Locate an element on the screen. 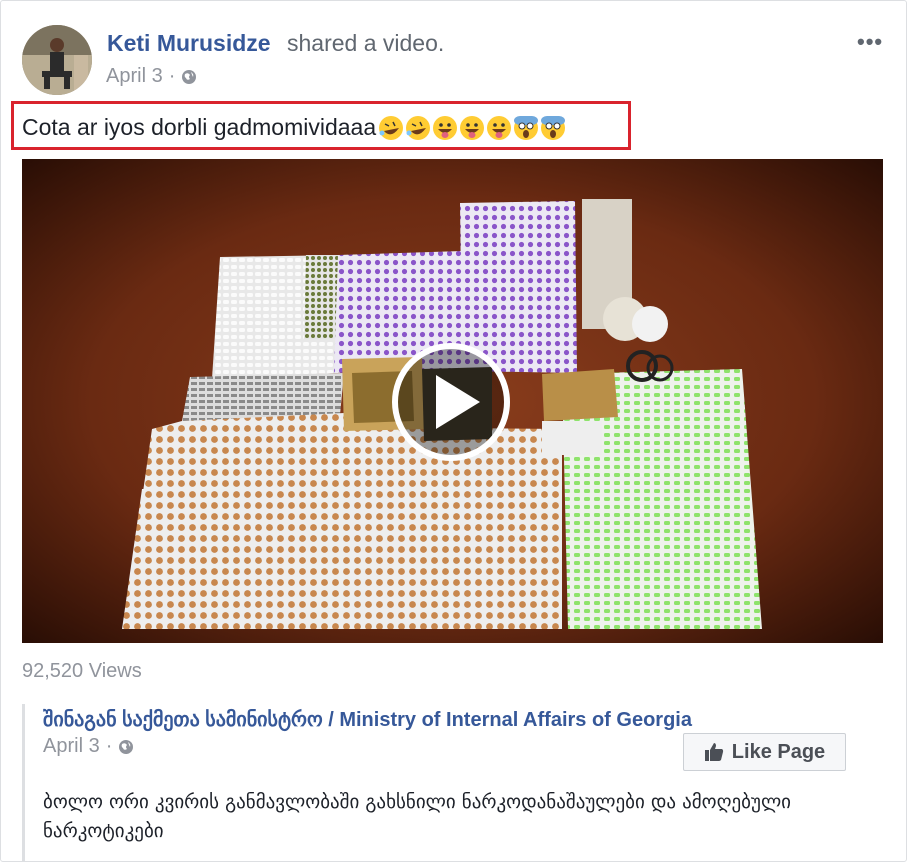 The height and width of the screenshot is (862, 907). post-action-text: shared a video. is located at coordinates (366, 43).